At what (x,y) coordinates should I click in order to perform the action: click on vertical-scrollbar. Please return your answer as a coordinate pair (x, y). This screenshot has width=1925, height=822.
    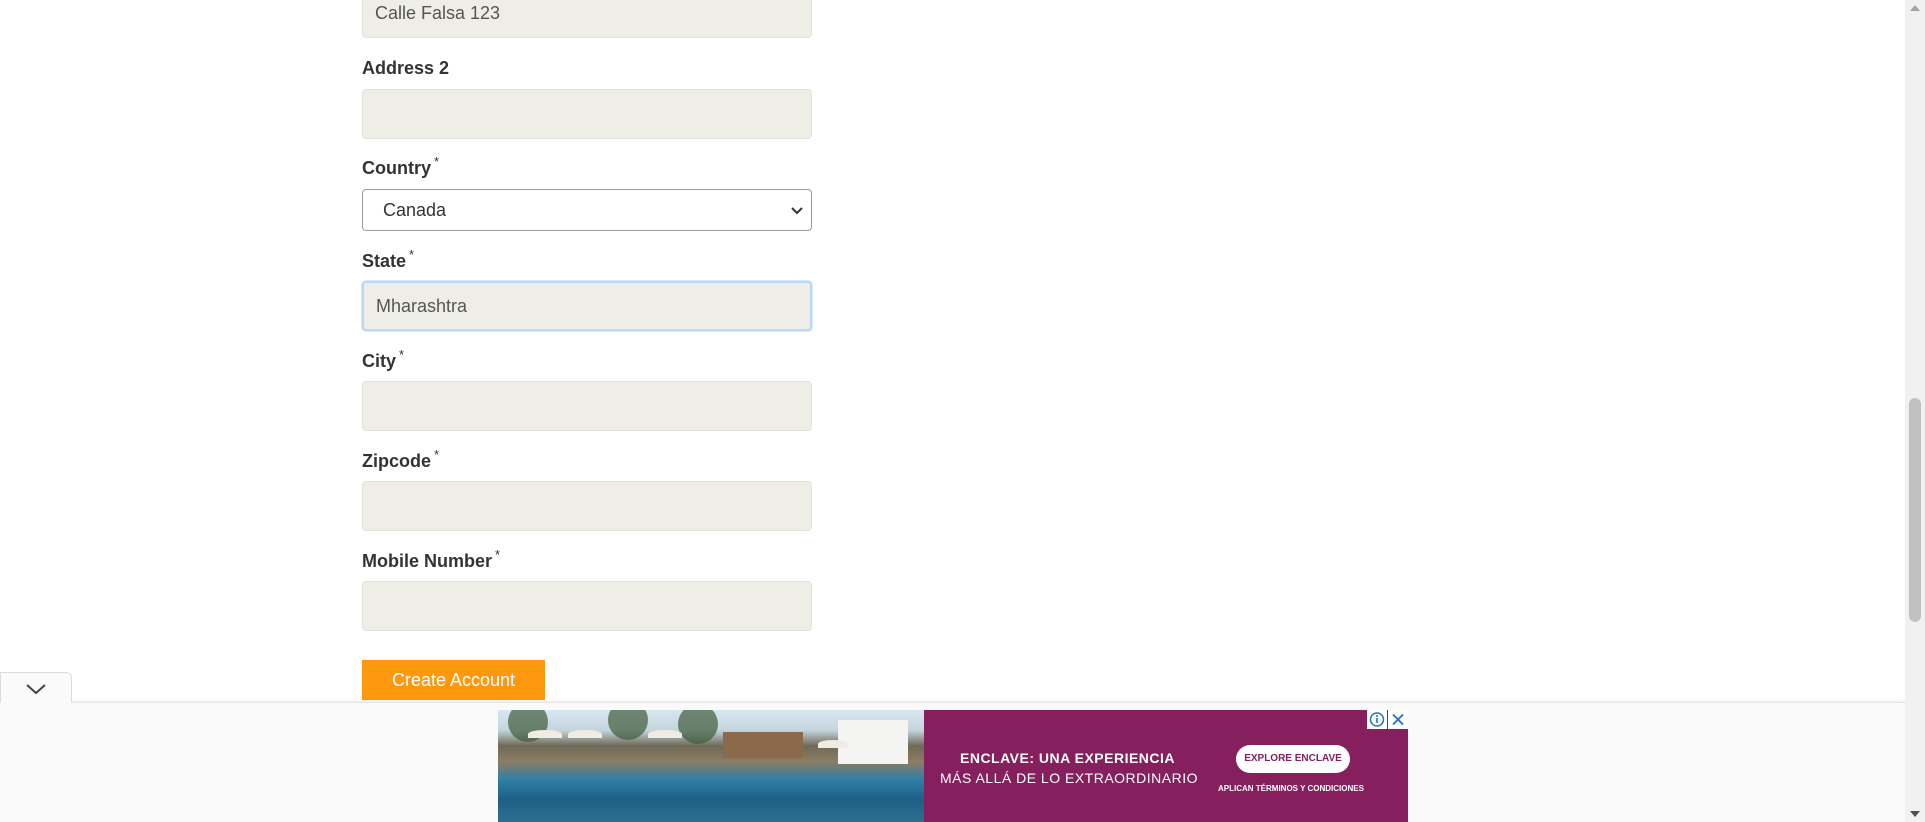
    Looking at the image, I should click on (1915, 411).